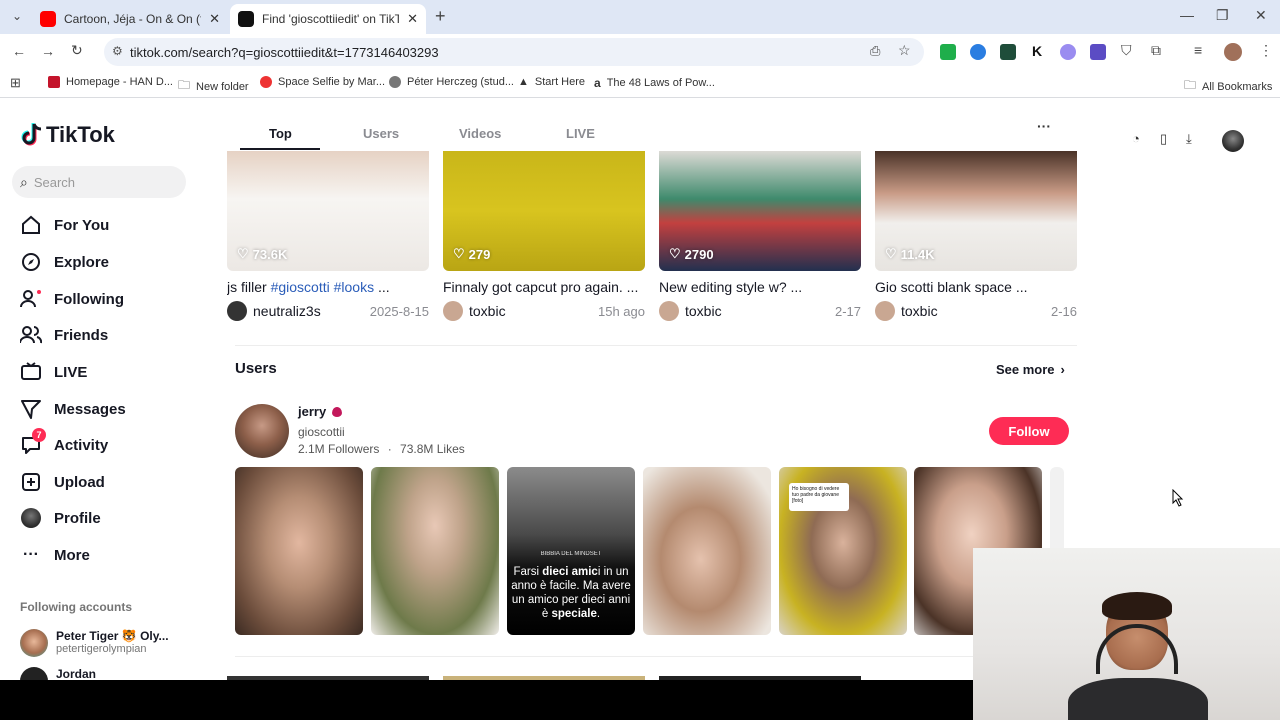 This screenshot has height=720, width=1280. I want to click on back-icon: ←, so click(19, 51).